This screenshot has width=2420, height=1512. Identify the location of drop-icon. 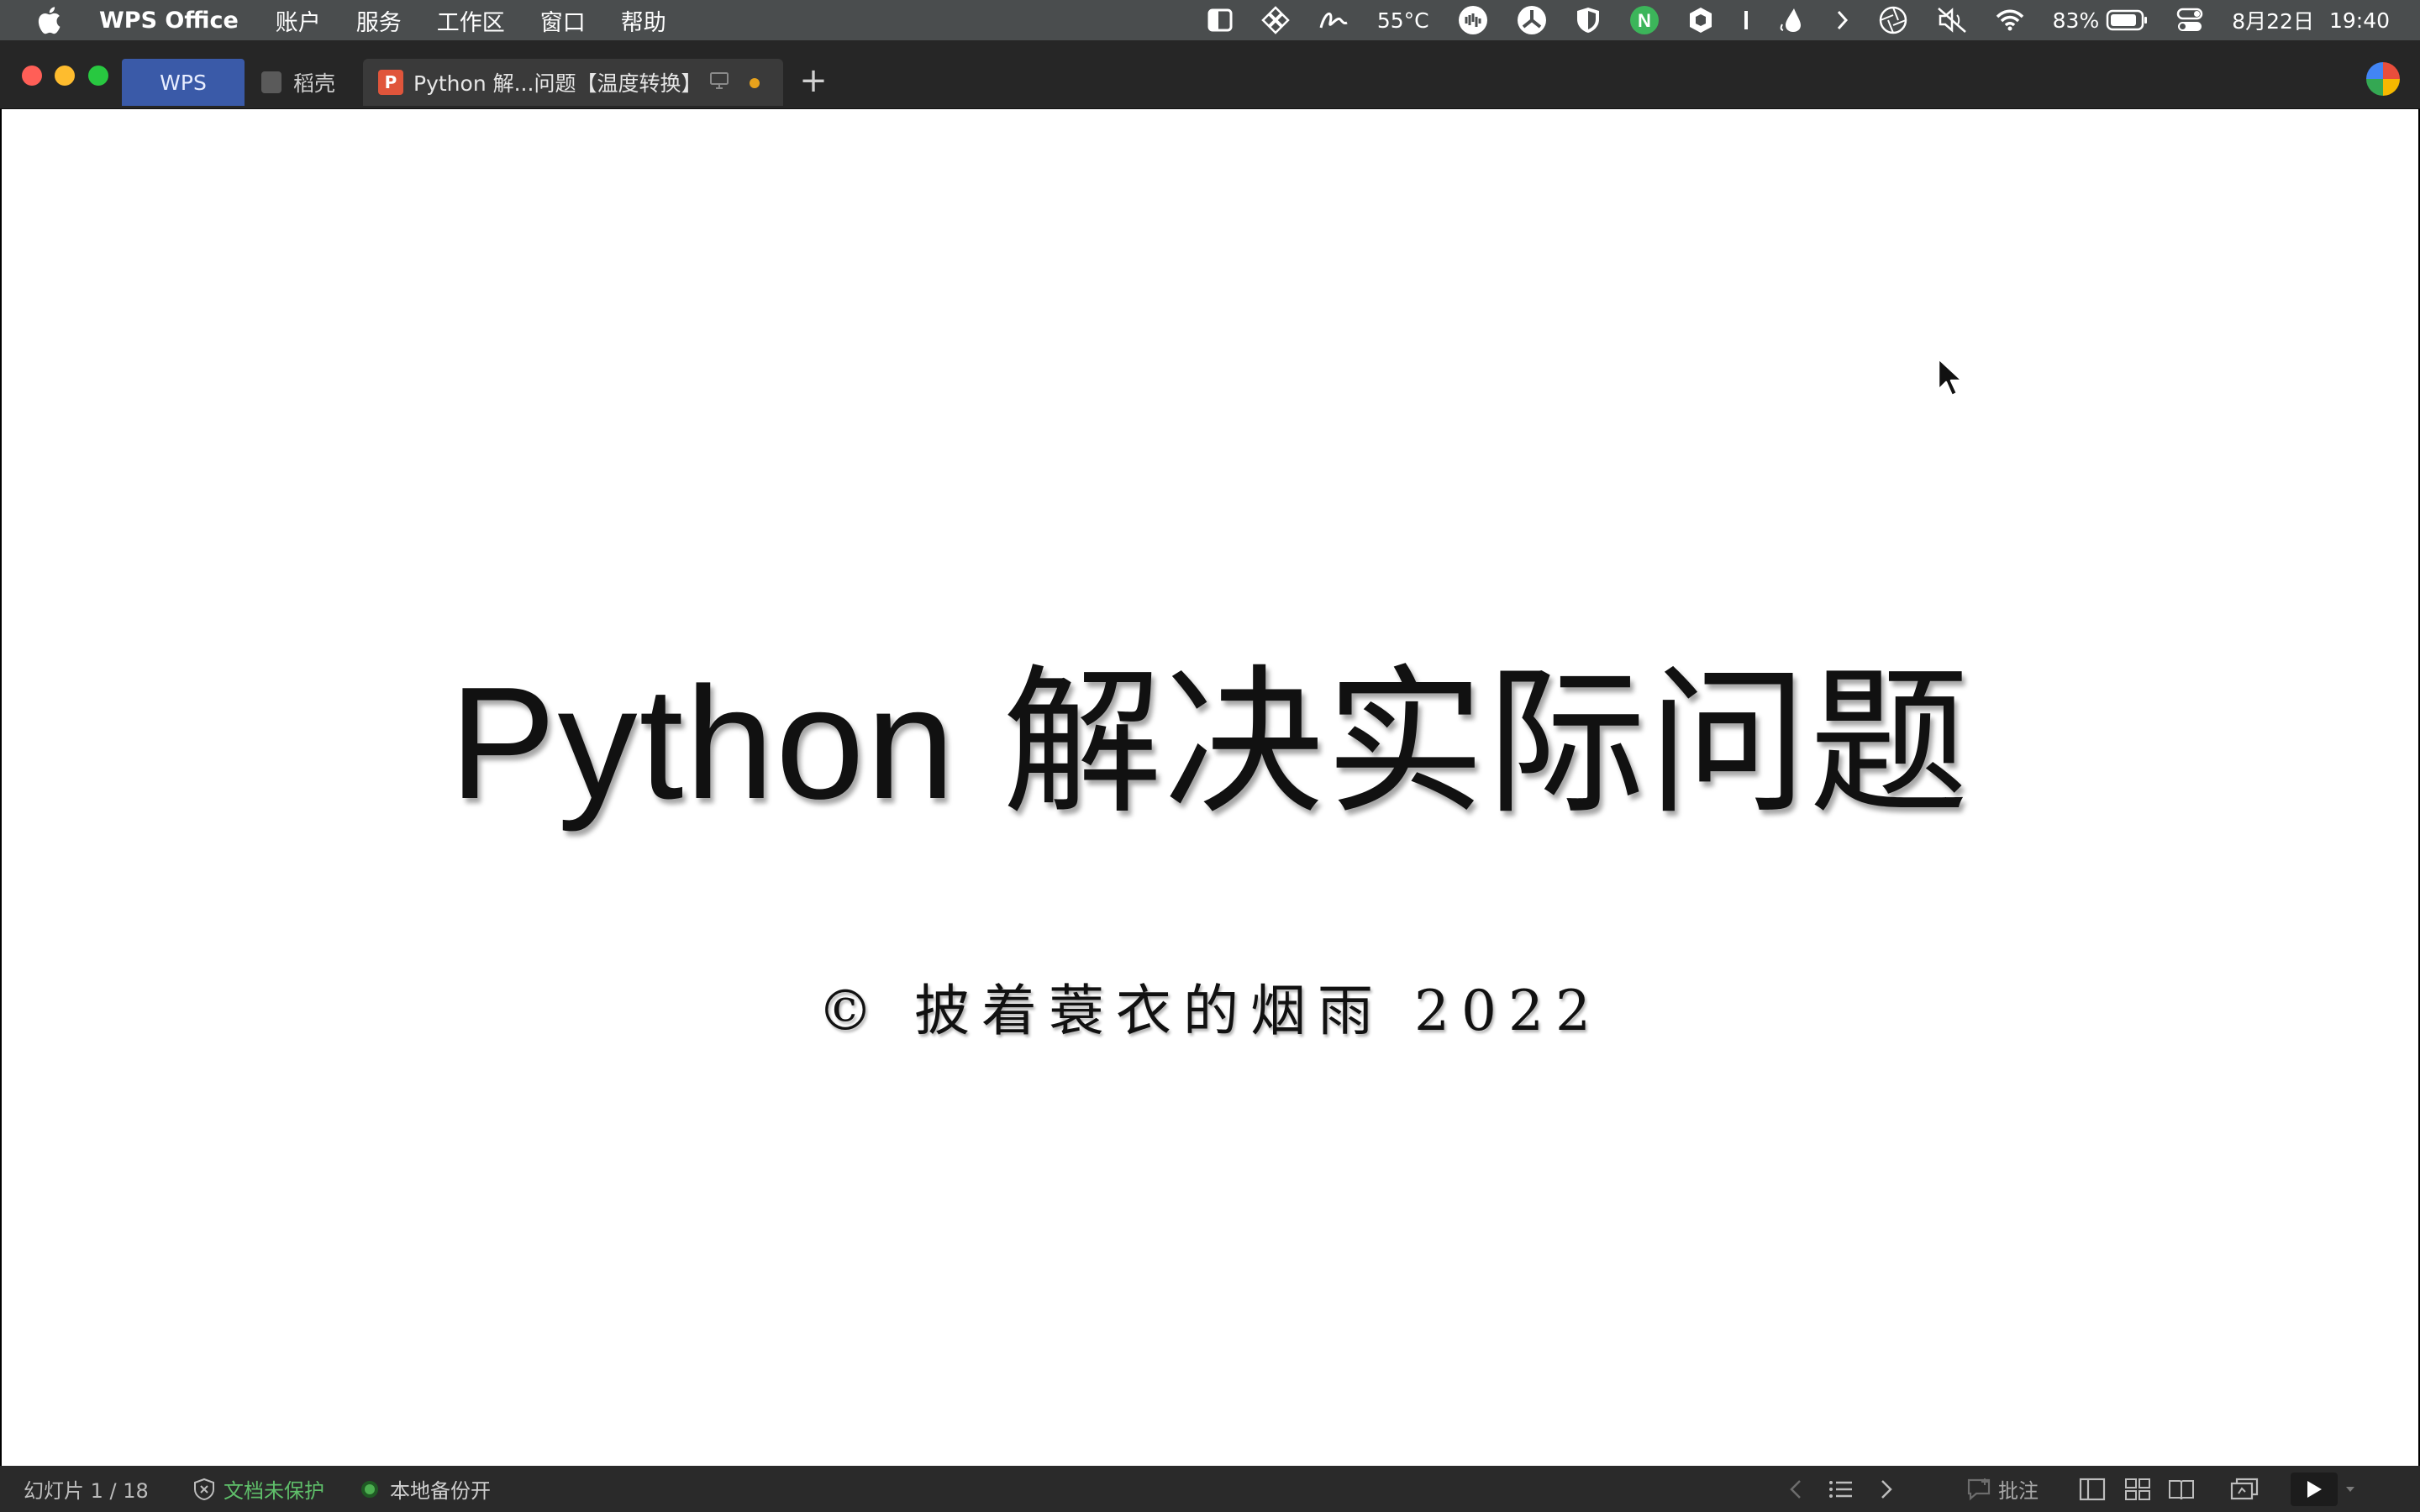
(1793, 20).